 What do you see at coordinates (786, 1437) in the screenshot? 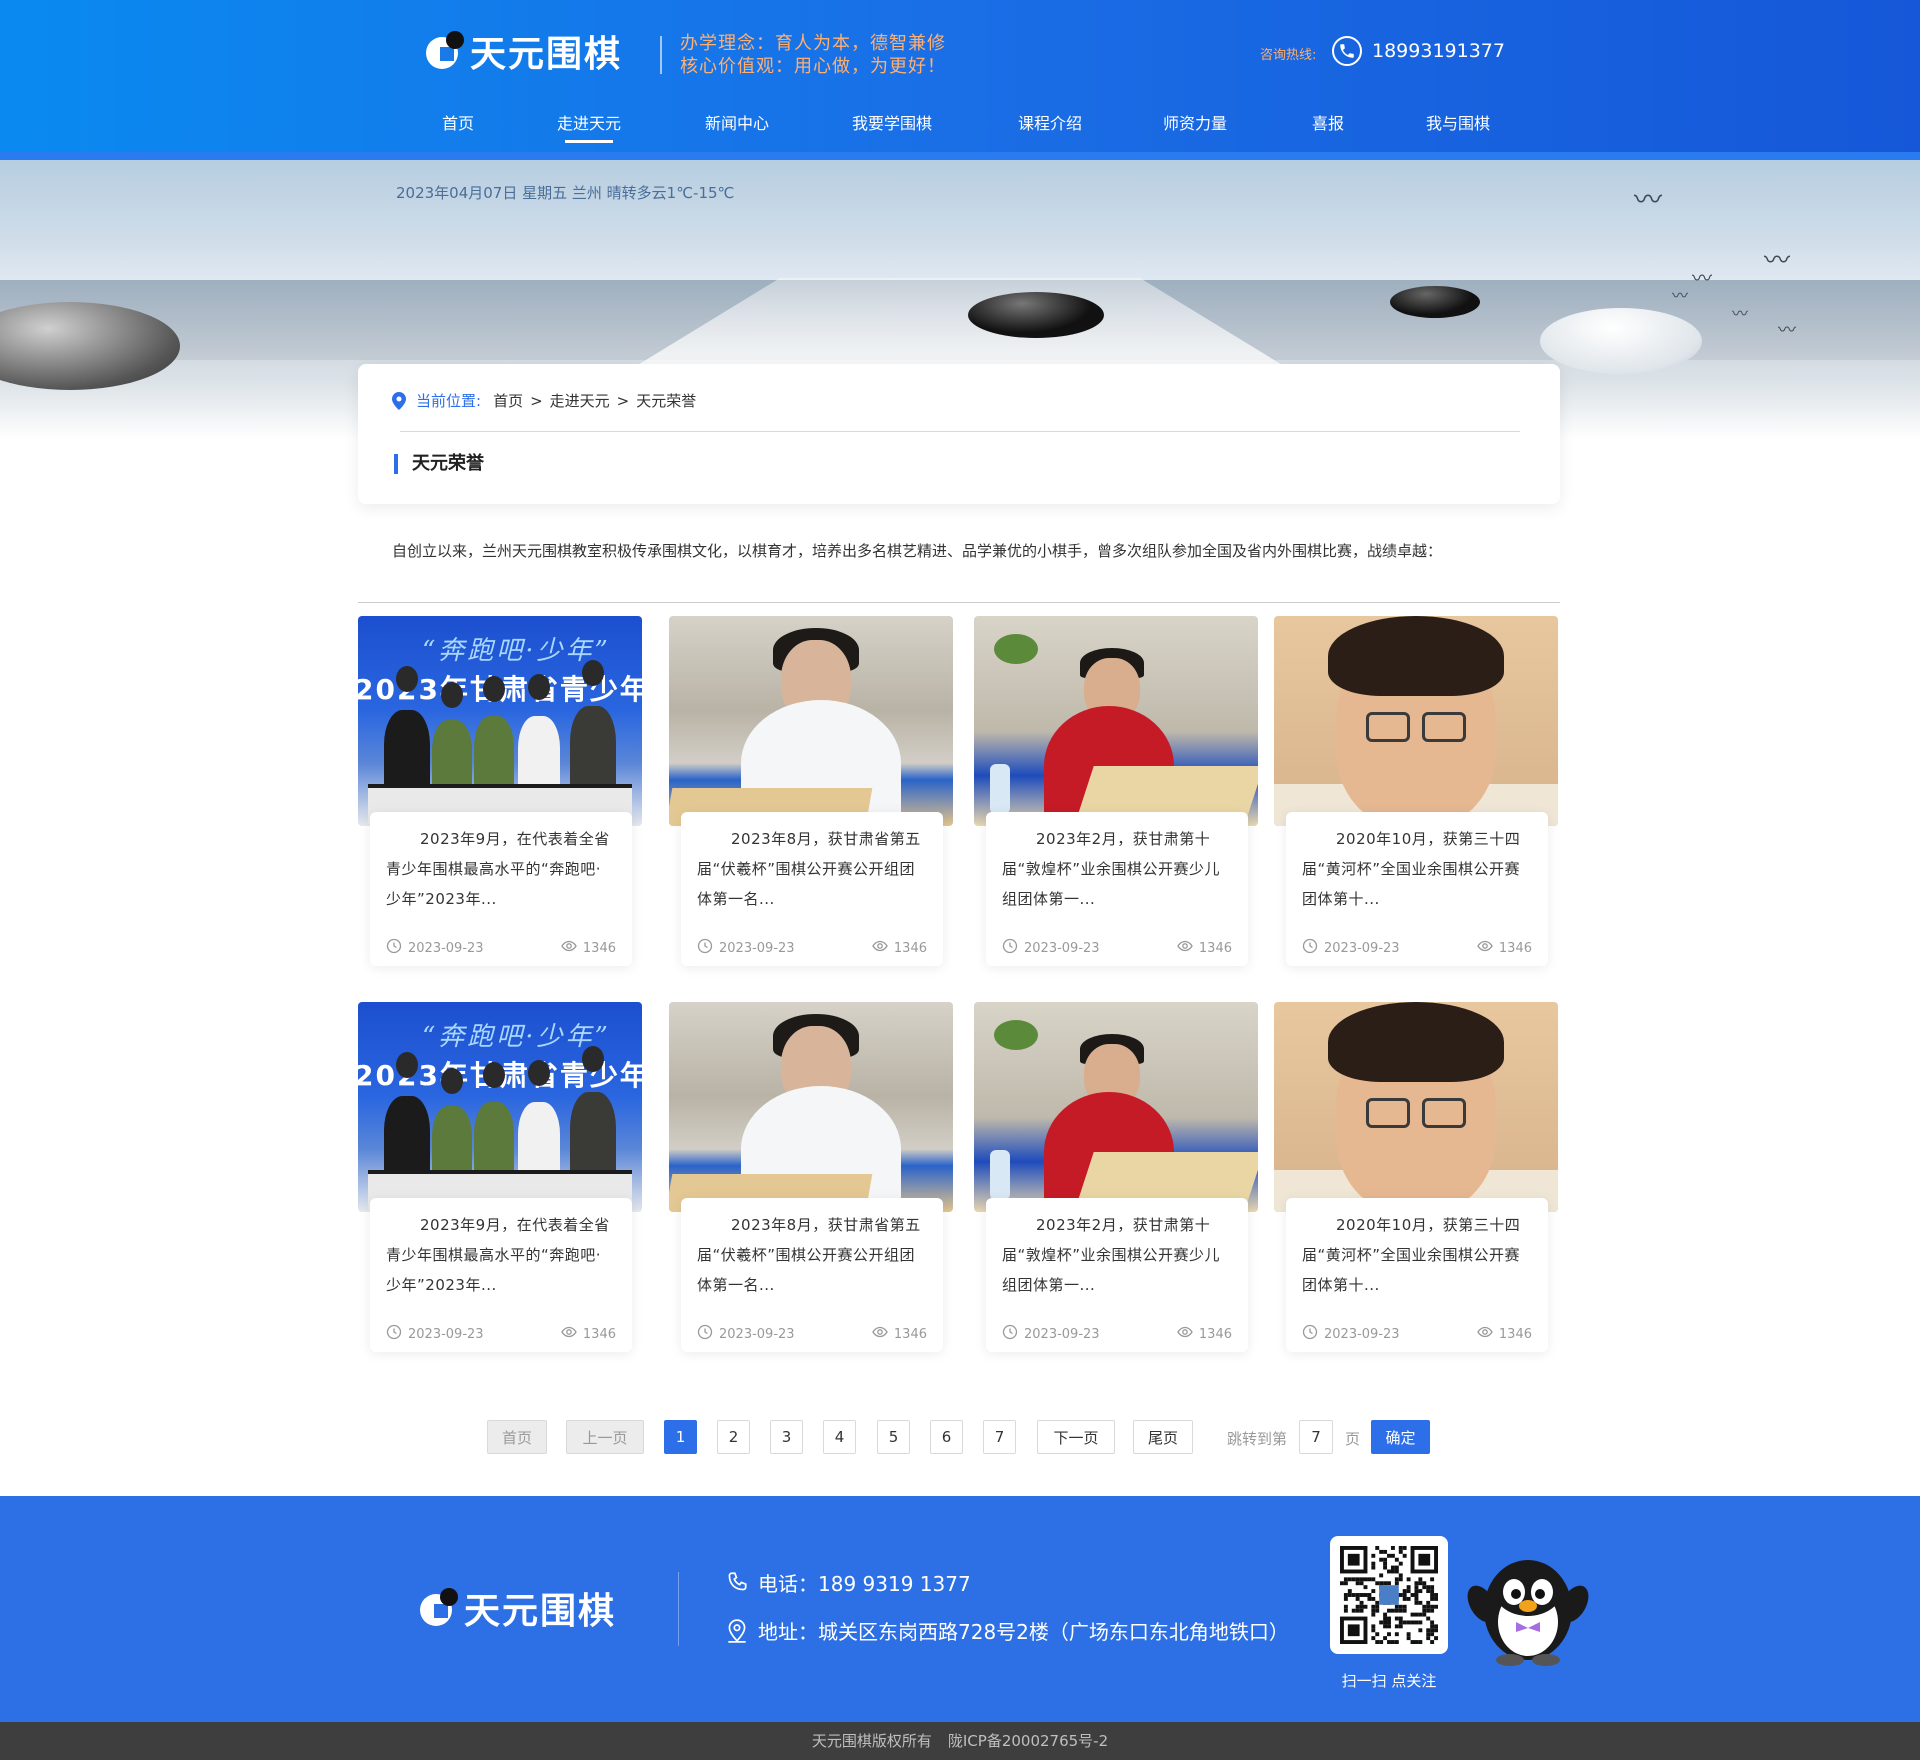
I see `pagination-page-3: 3` at bounding box center [786, 1437].